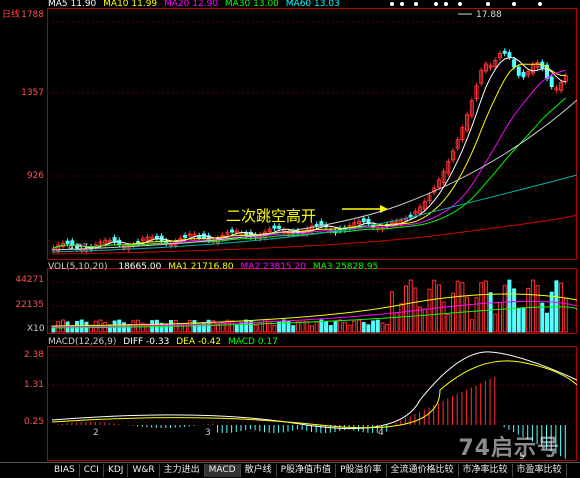  What do you see at coordinates (271, 216) in the screenshot?
I see `annotation-text: 二次跳空高开` at bounding box center [271, 216].